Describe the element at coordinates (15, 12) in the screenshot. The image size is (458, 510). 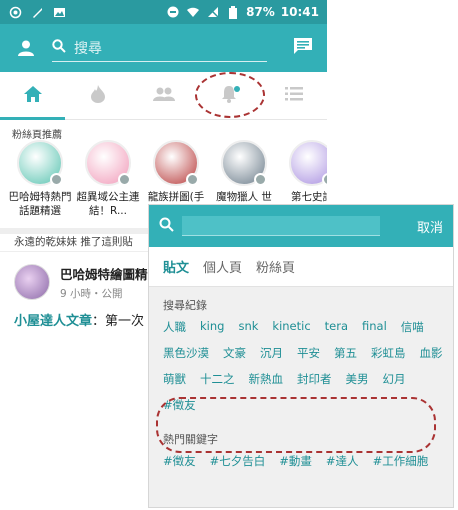
I see `circle-icon` at that location.